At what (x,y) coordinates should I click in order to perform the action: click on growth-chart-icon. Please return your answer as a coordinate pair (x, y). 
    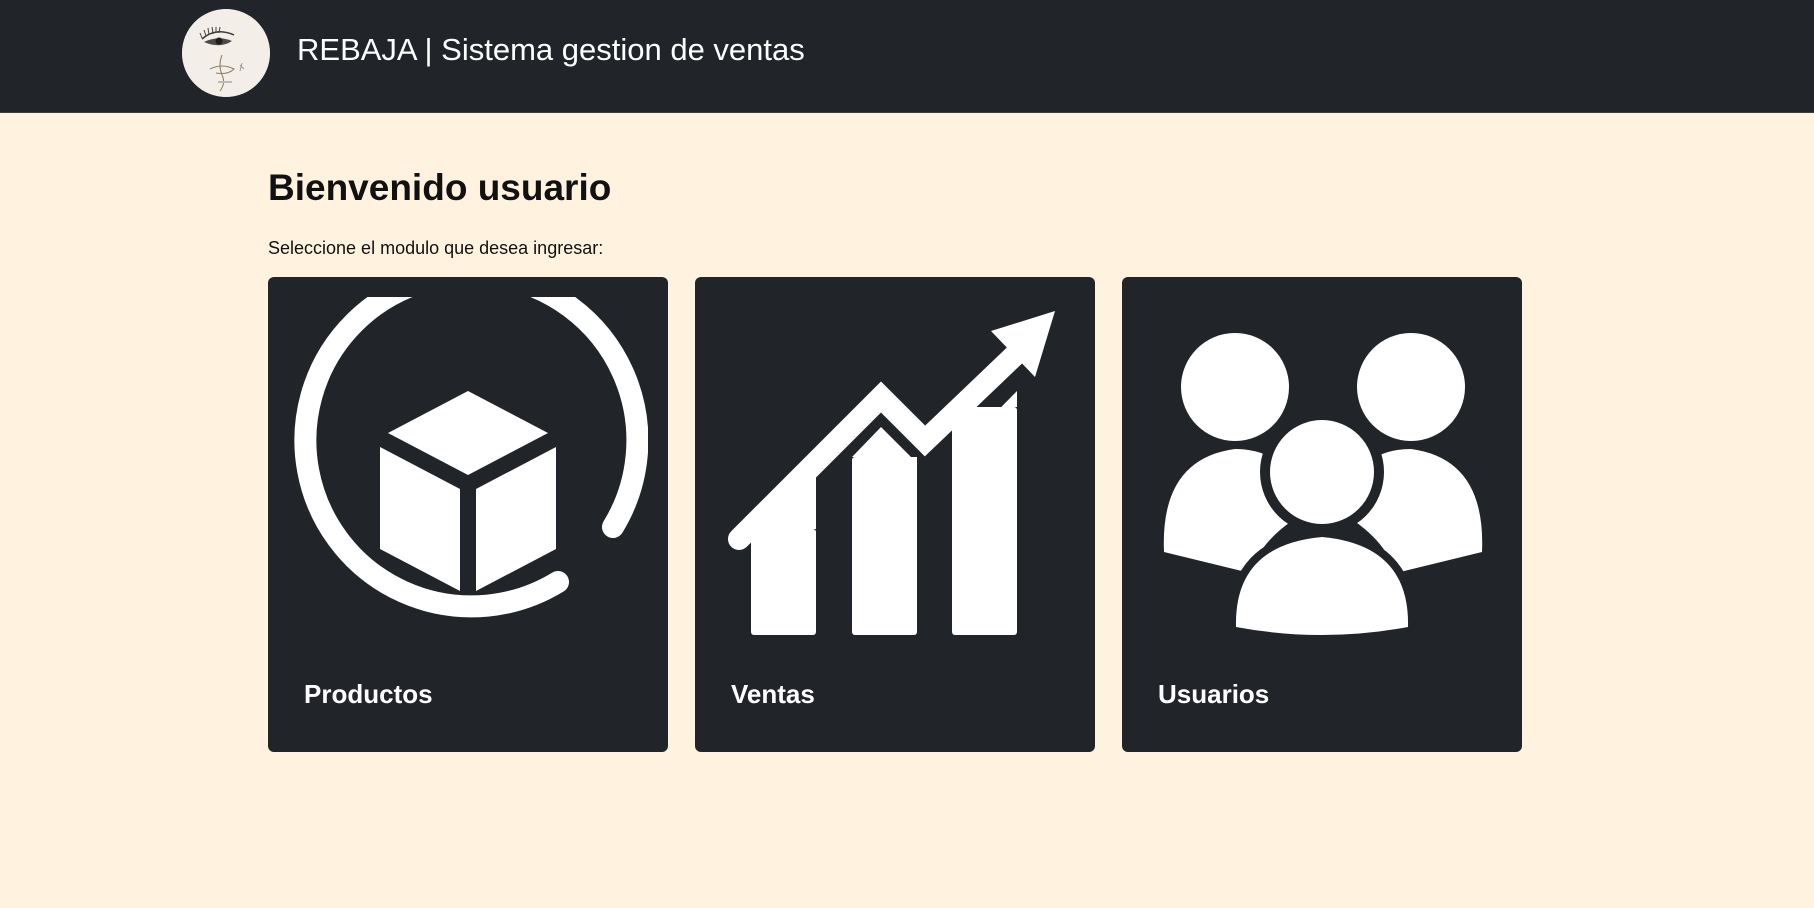
    Looking at the image, I should click on (895, 477).